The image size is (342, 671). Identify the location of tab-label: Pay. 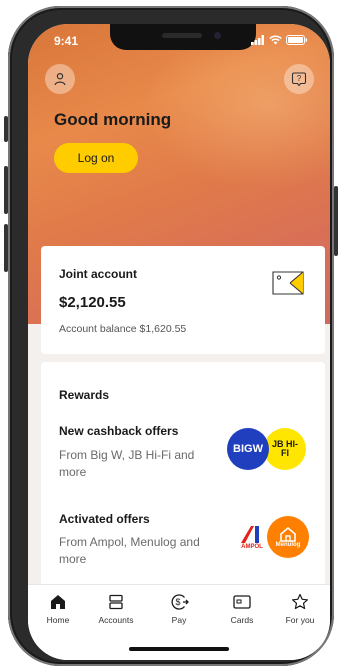
(179, 620).